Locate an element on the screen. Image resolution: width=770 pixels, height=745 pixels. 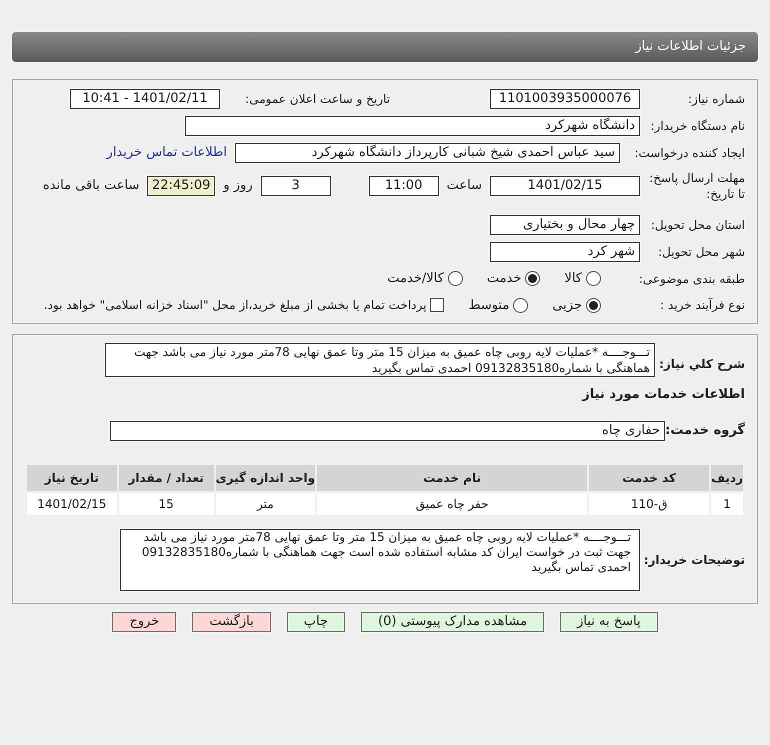
field-label: ایجاد کننده درخواست: is located at coordinates (689, 153).